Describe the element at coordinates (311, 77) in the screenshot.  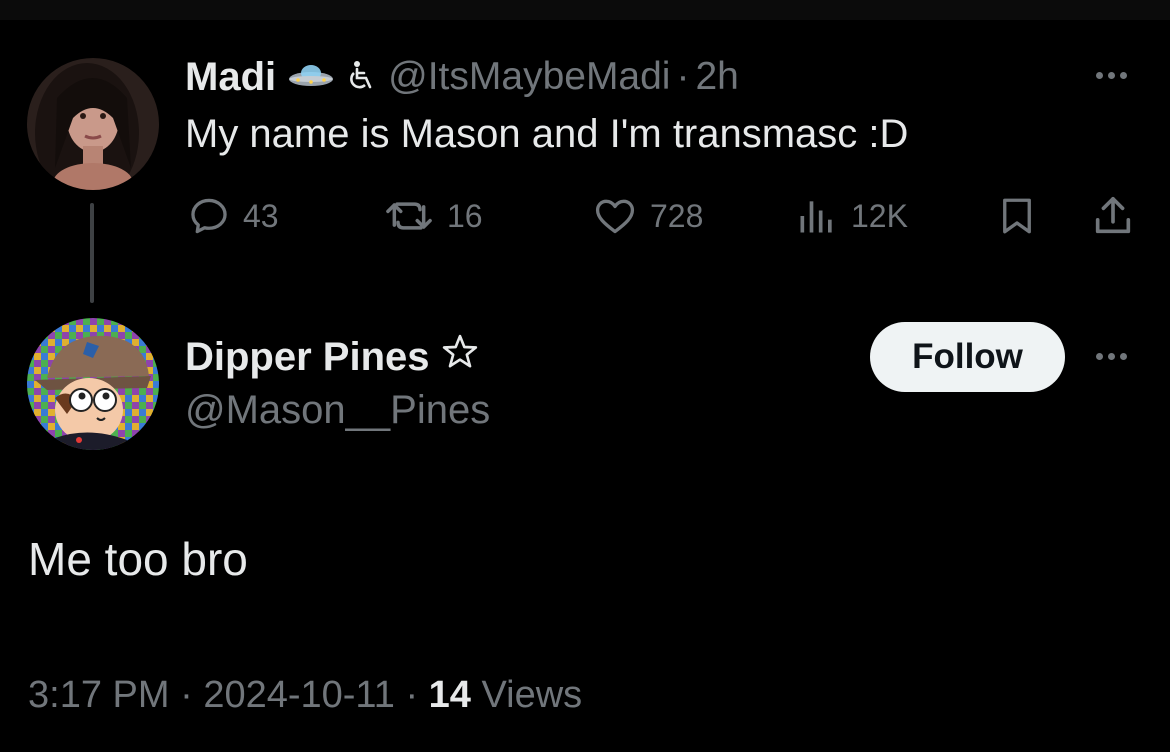
I see `ufo-icon` at that location.